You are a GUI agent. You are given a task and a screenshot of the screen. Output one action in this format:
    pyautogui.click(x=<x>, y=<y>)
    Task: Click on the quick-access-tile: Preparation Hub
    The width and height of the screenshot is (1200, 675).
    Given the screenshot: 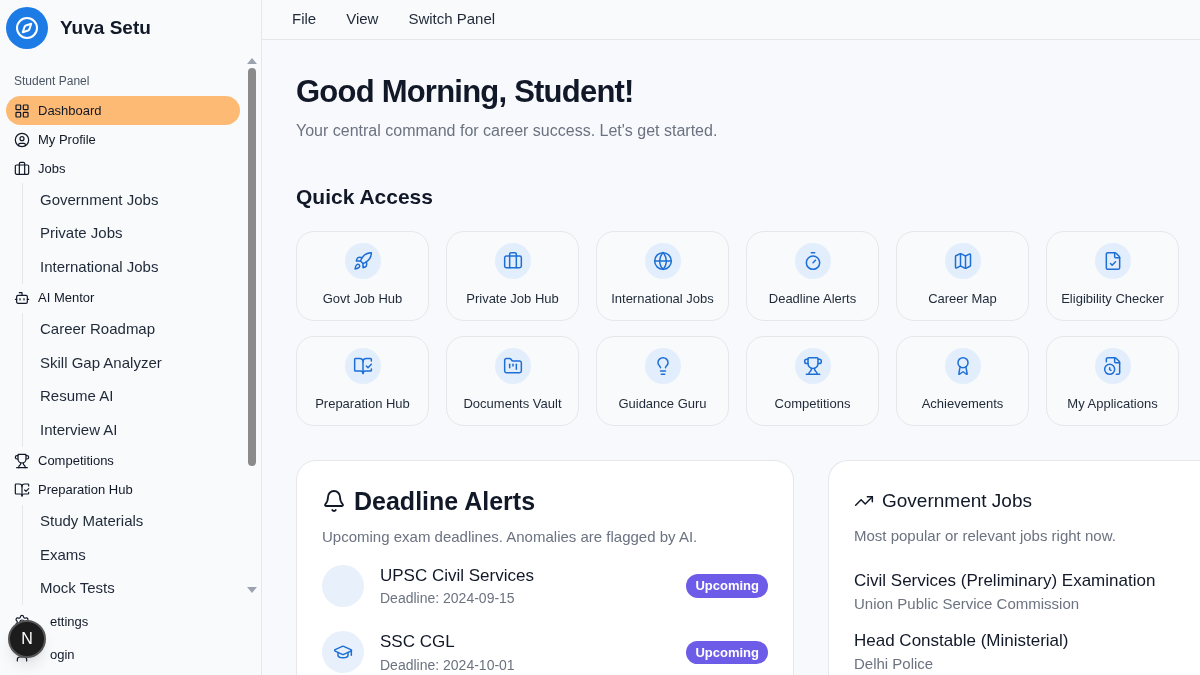 What is the action you would take?
    pyautogui.click(x=362, y=380)
    